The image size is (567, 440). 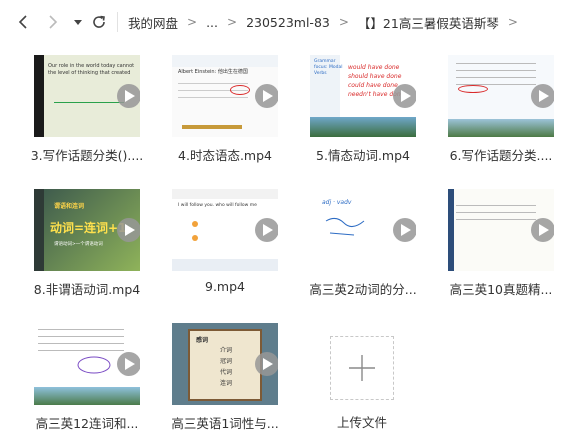 What do you see at coordinates (225, 286) in the screenshot?
I see `file-name: 9.mp4` at bounding box center [225, 286].